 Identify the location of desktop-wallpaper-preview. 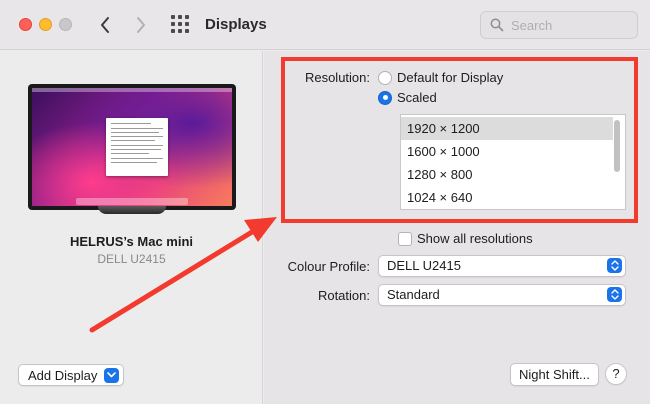
(132, 147).